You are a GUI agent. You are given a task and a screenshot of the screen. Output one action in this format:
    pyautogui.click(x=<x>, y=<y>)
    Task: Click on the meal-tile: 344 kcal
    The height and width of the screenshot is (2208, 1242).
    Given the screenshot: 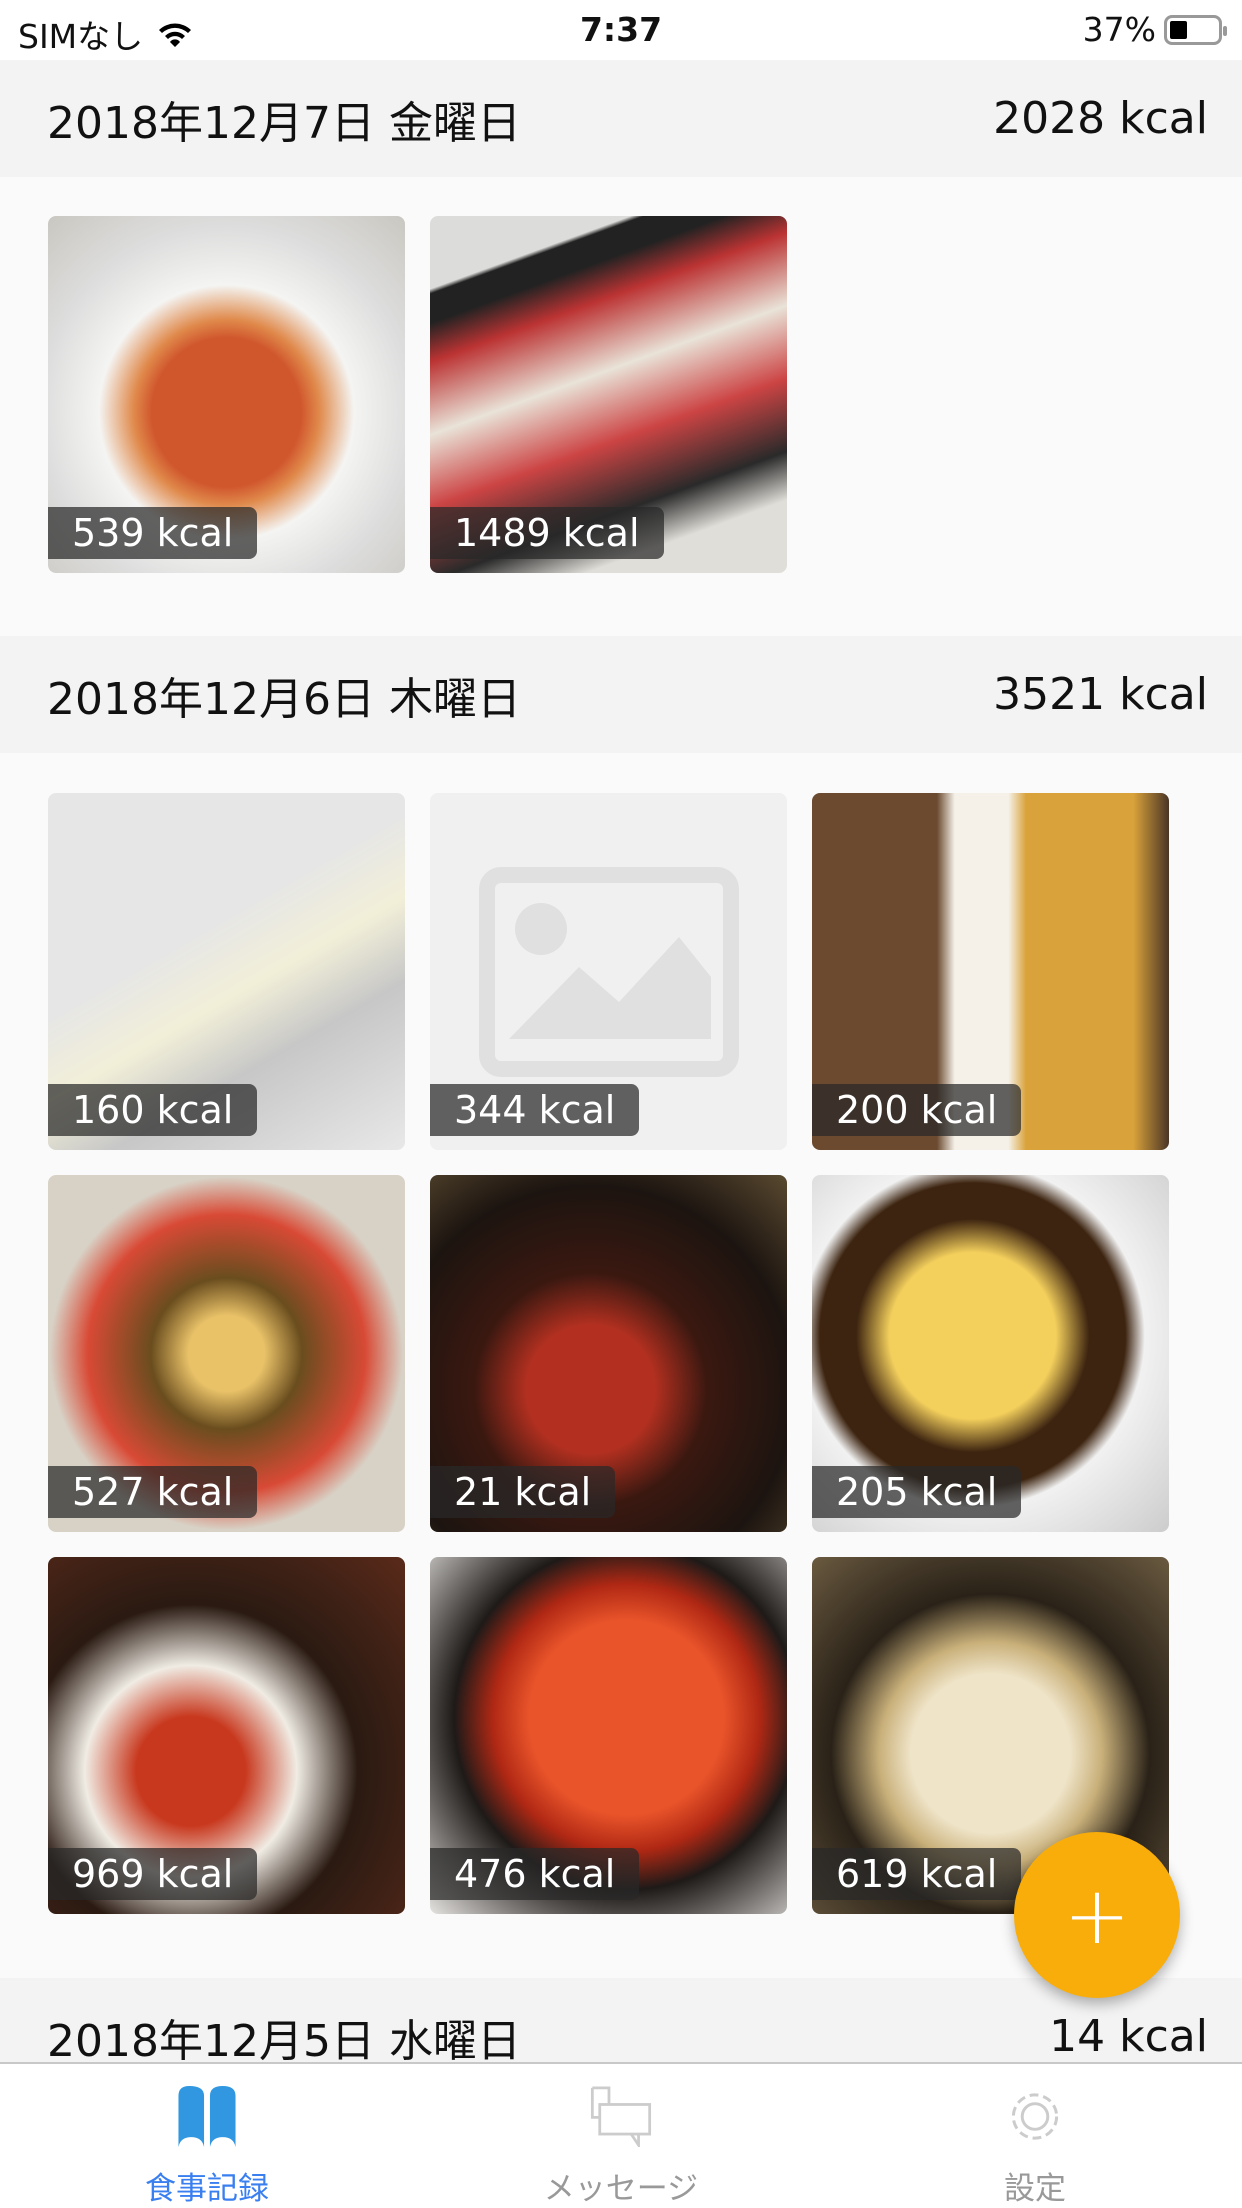 What is the action you would take?
    pyautogui.click(x=608, y=971)
    